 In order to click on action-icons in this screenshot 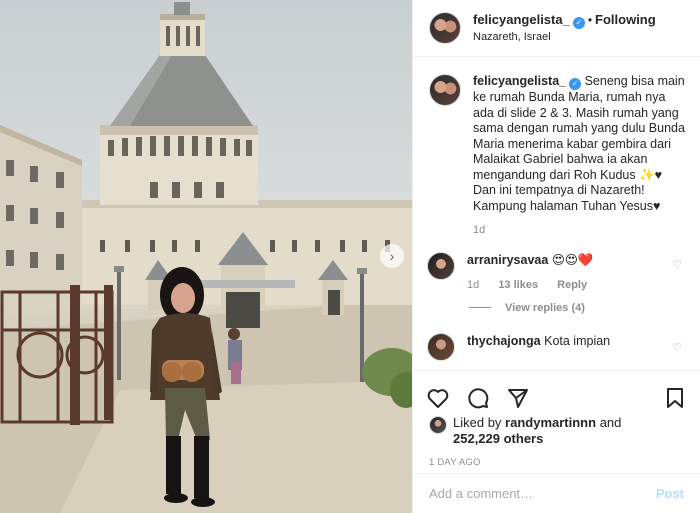, I will do `click(556, 393)`.